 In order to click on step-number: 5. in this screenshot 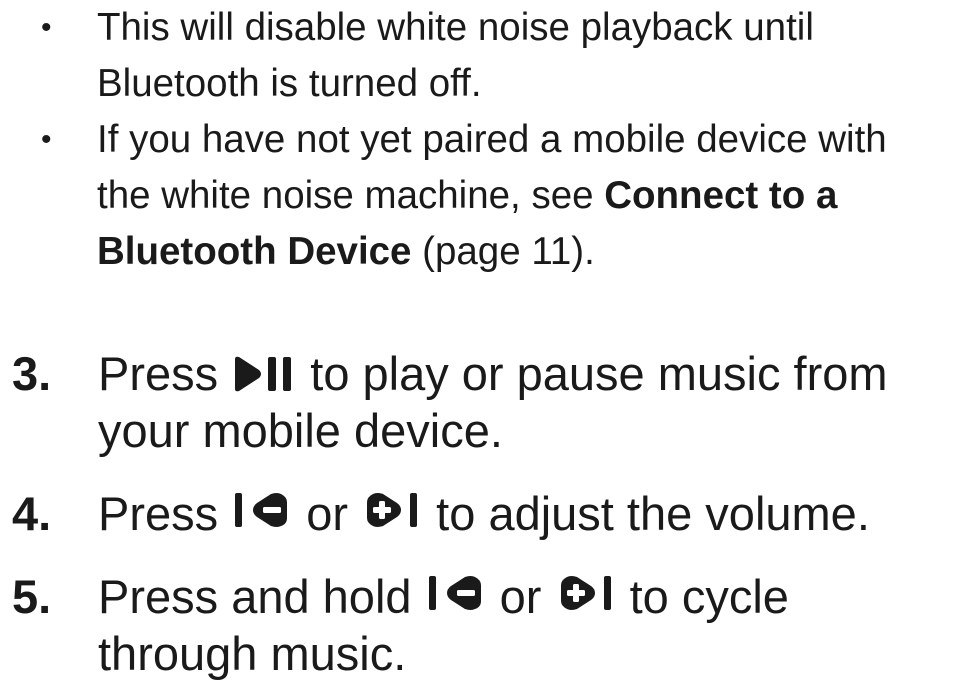, I will do `click(32, 596)`.